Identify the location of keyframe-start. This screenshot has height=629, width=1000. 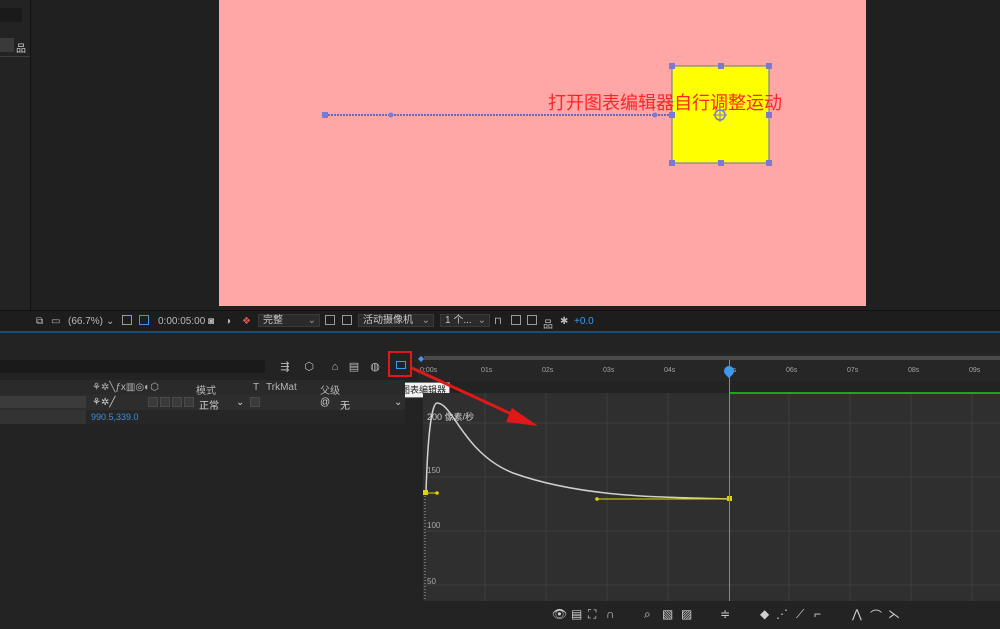
(425, 492).